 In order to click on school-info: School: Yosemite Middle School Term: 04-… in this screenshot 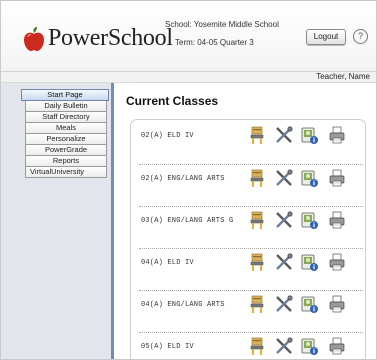, I will do `click(222, 36)`.